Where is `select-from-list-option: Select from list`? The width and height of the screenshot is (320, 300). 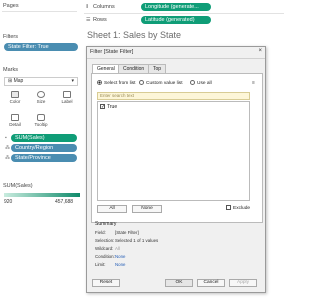
select-from-list-option: Select from list is located at coordinates (116, 83).